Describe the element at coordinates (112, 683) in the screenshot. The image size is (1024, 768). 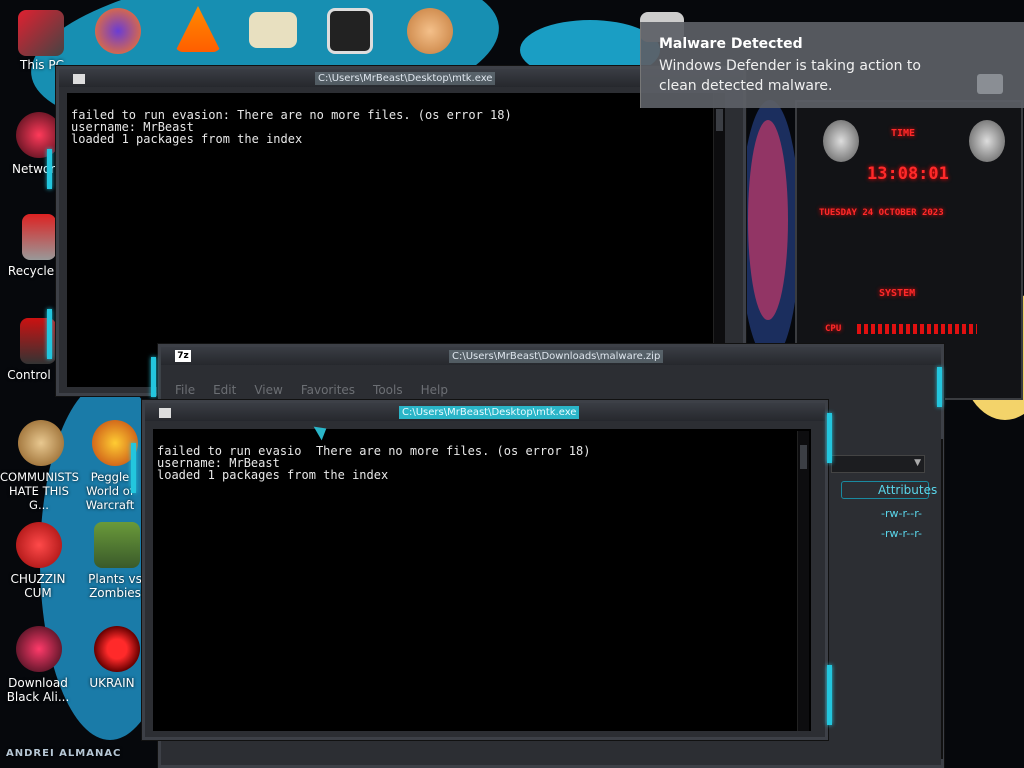
I see `desktop-icon-label-ukrain: UKRAIN` at that location.